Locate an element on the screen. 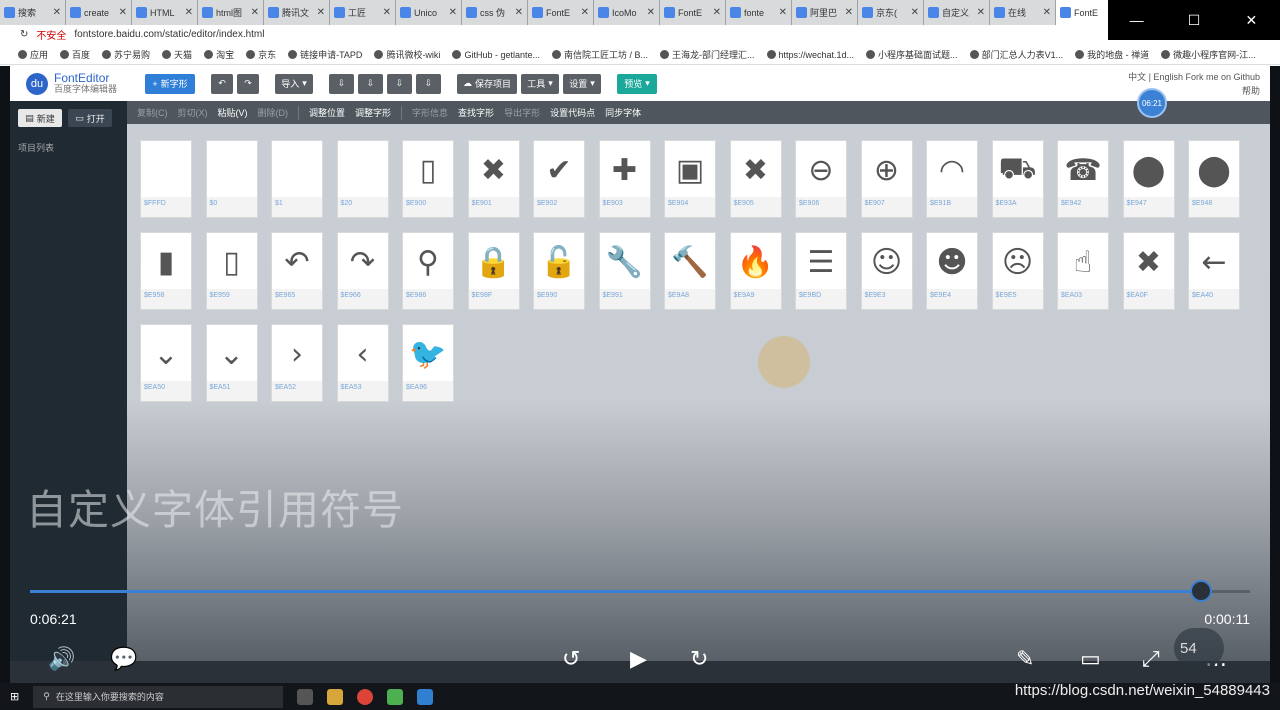  glyph-cell: ✖ $EA0F is located at coordinates (1148, 271).